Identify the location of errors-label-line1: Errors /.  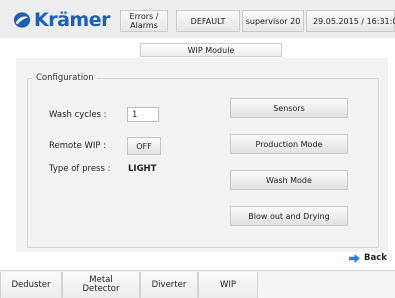
(144, 16).